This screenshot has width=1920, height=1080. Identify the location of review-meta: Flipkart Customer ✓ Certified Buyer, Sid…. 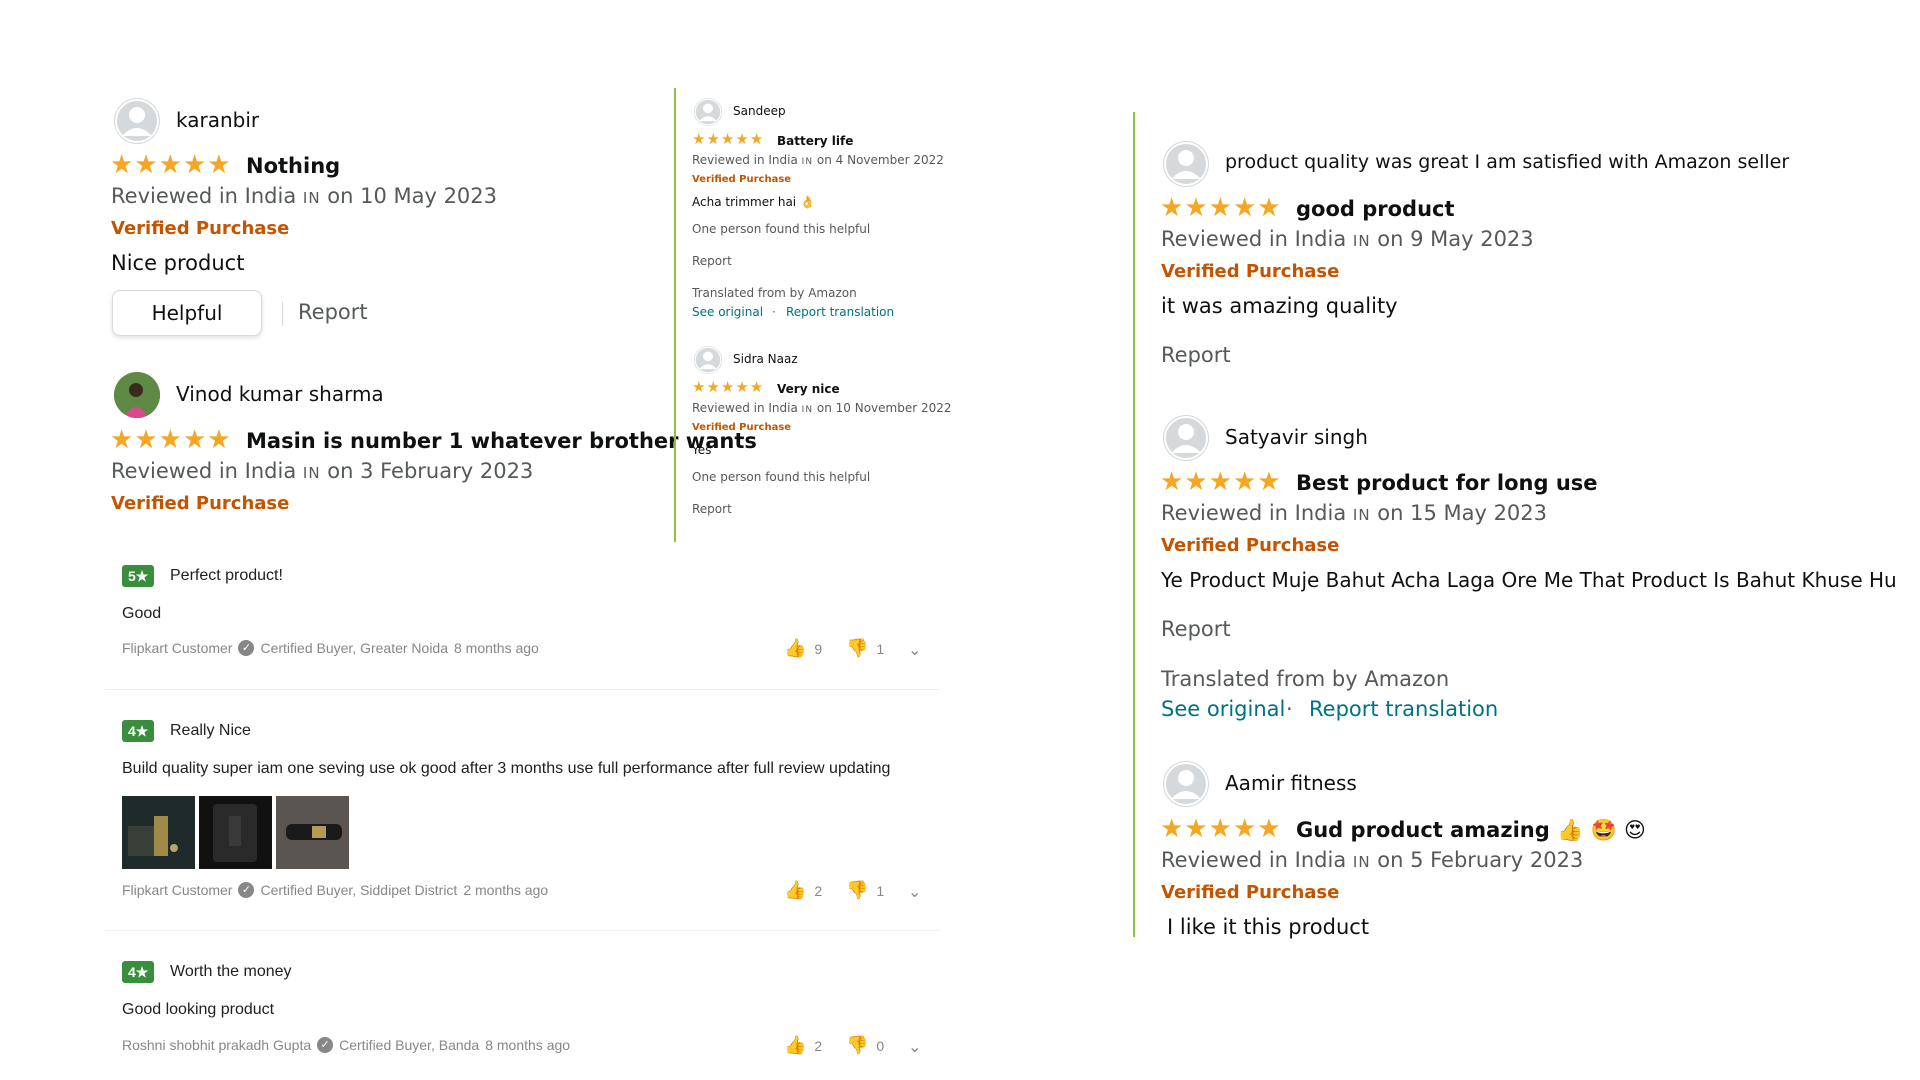
(335, 890).